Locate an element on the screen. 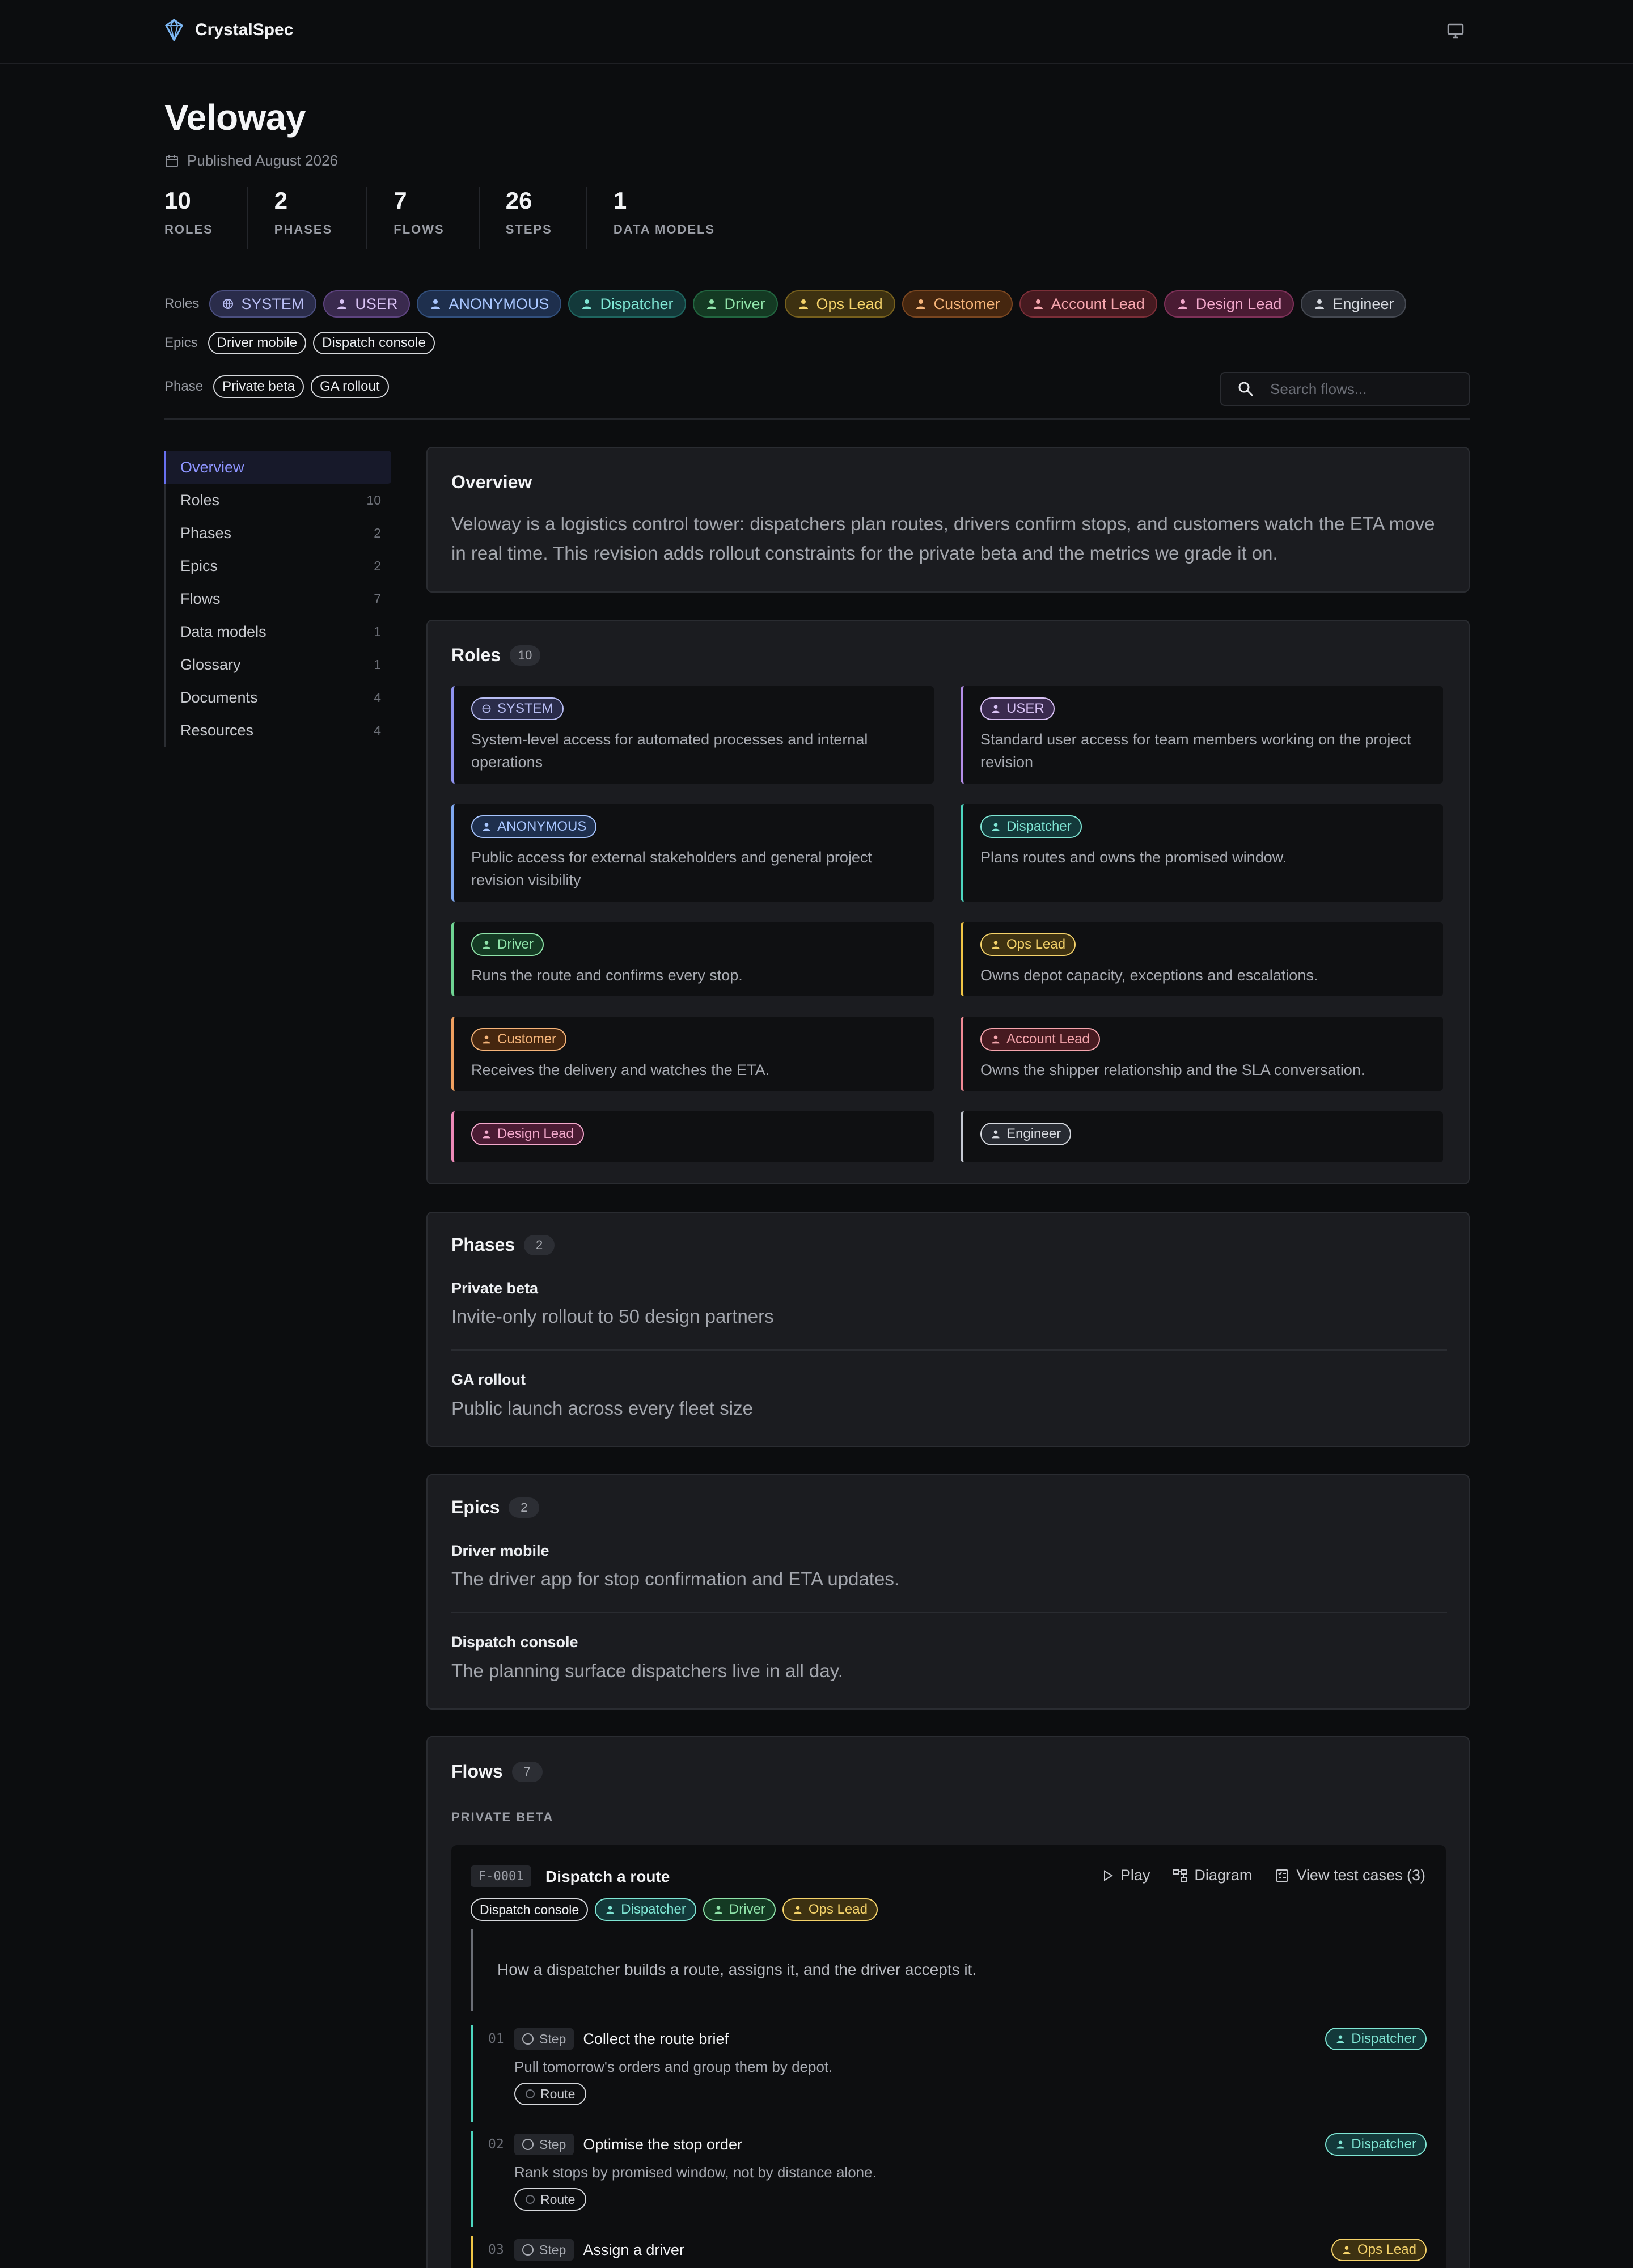  role-chip-driver: Driver is located at coordinates (735, 304).